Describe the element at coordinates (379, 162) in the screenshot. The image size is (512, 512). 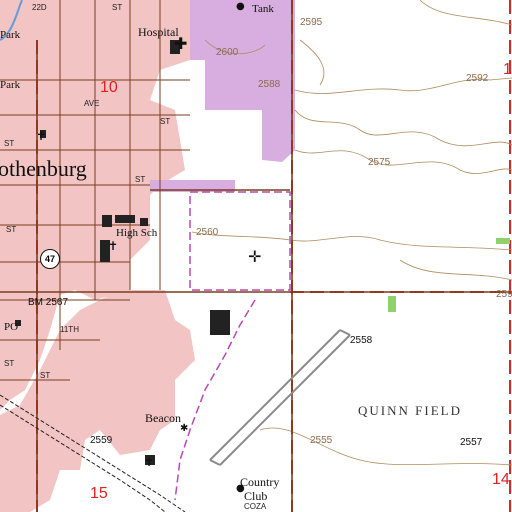
I see `elevation-2575: 2575` at that location.